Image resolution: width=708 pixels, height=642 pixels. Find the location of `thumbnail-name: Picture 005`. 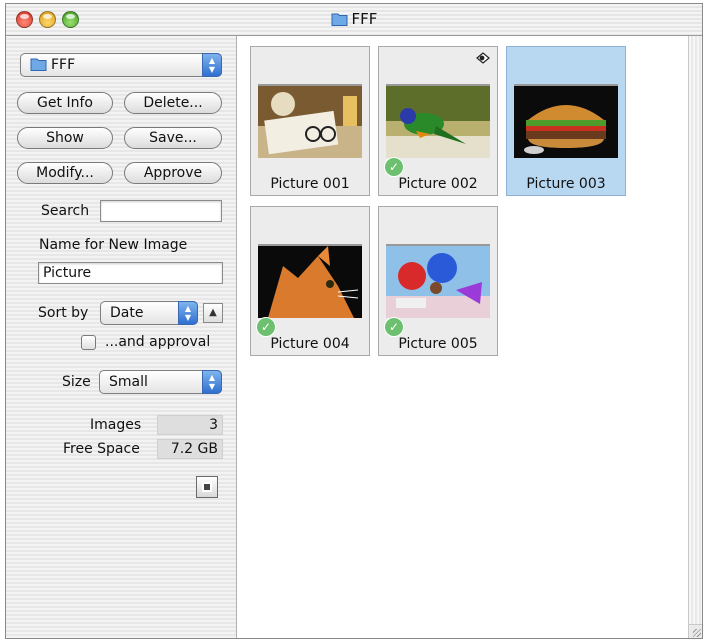

thumbnail-name: Picture 005 is located at coordinates (438, 344).